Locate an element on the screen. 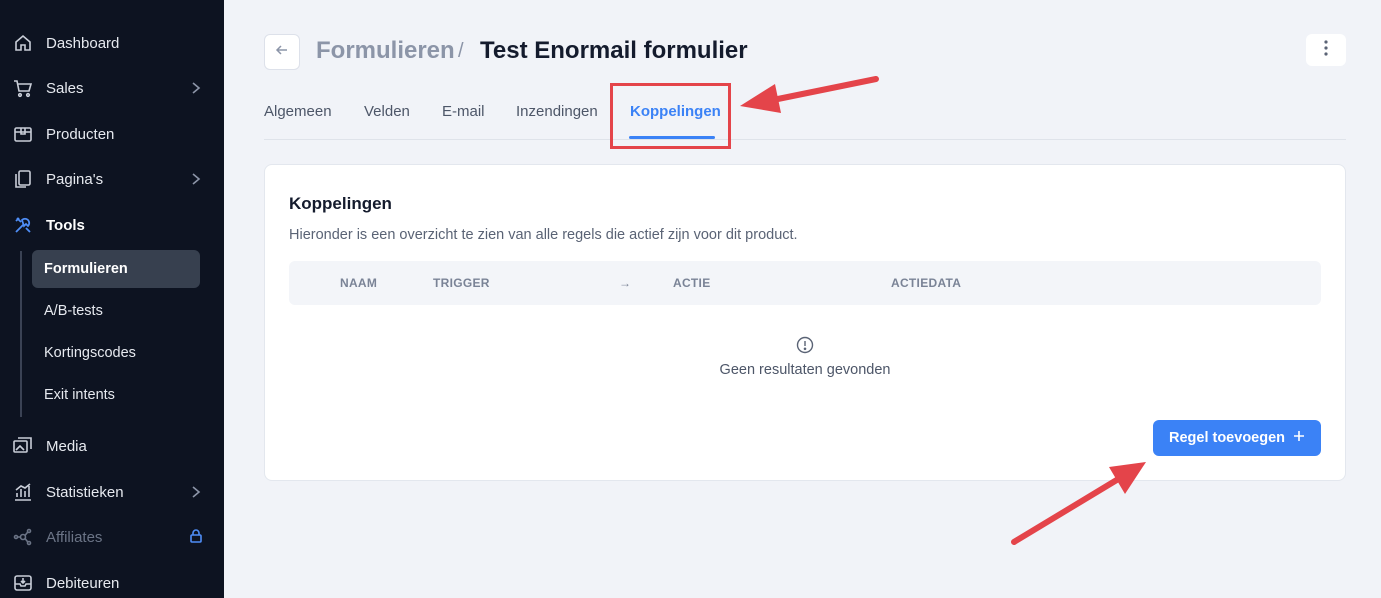  column-header-naam: NAAM is located at coordinates (359, 283).